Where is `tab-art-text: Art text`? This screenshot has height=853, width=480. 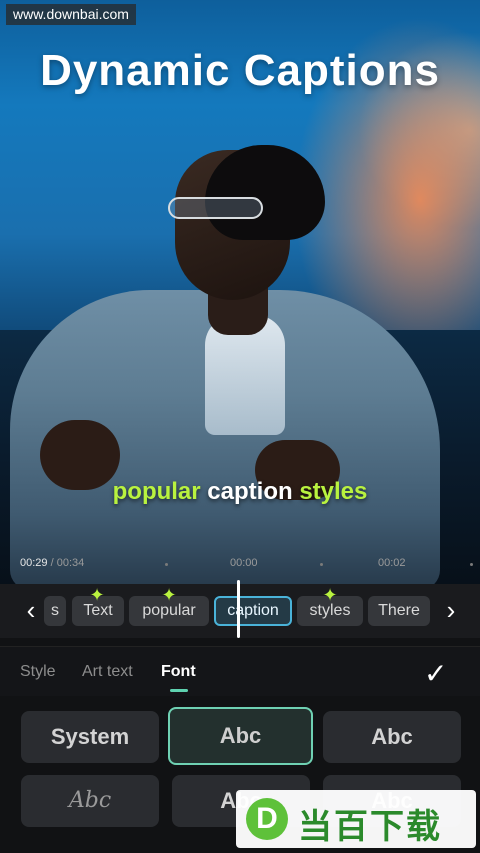 tab-art-text: Art text is located at coordinates (107, 672).